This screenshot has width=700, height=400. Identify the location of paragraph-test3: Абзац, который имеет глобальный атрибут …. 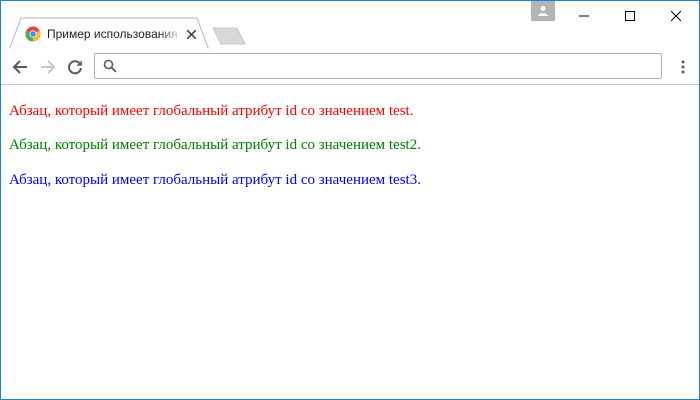
(215, 180).